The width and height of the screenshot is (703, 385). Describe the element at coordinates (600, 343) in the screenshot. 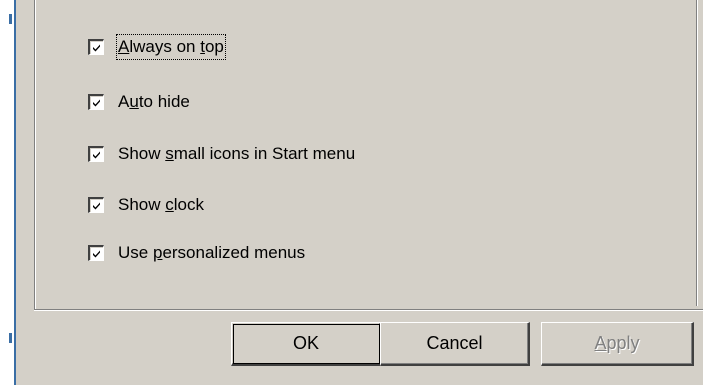

I see `apply-mnemonic: A` at that location.